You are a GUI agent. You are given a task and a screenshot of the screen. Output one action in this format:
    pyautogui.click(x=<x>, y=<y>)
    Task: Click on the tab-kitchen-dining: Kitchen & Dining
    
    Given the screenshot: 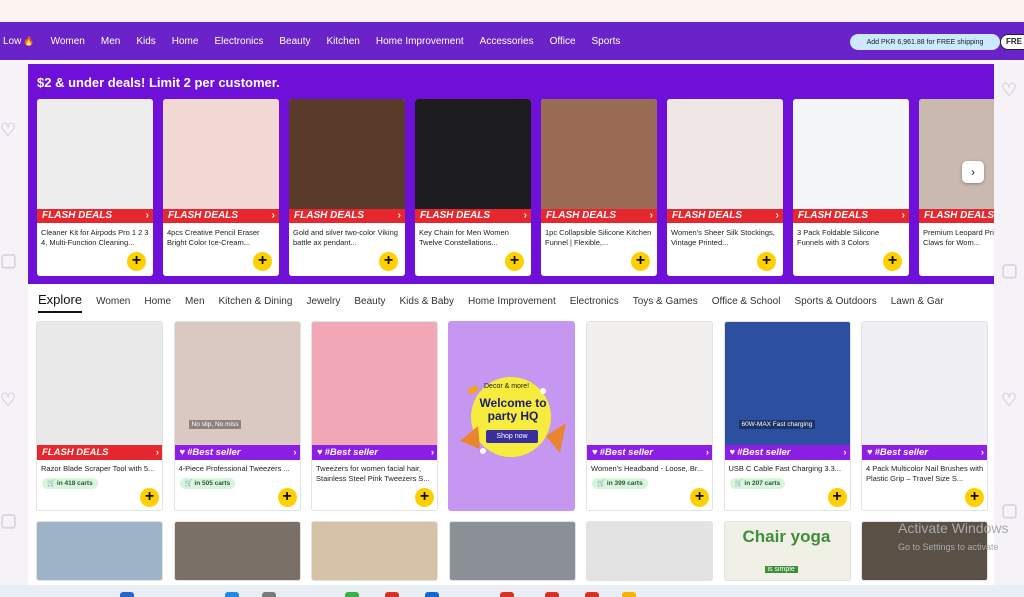 What is the action you would take?
    pyautogui.click(x=256, y=301)
    